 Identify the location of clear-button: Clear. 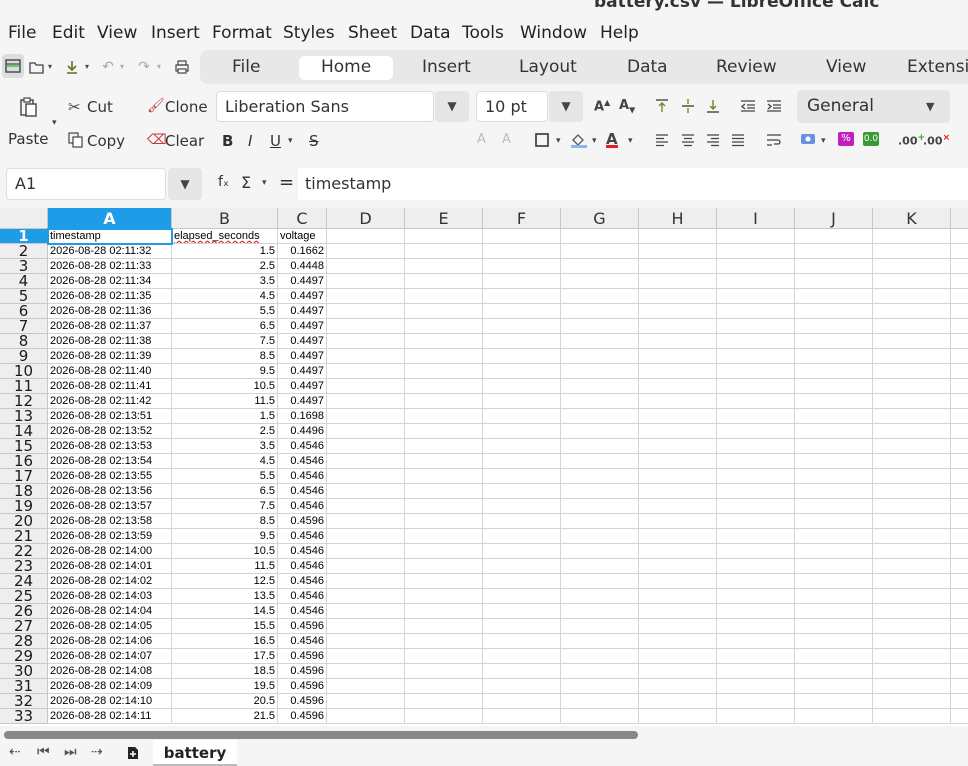
(184, 141).